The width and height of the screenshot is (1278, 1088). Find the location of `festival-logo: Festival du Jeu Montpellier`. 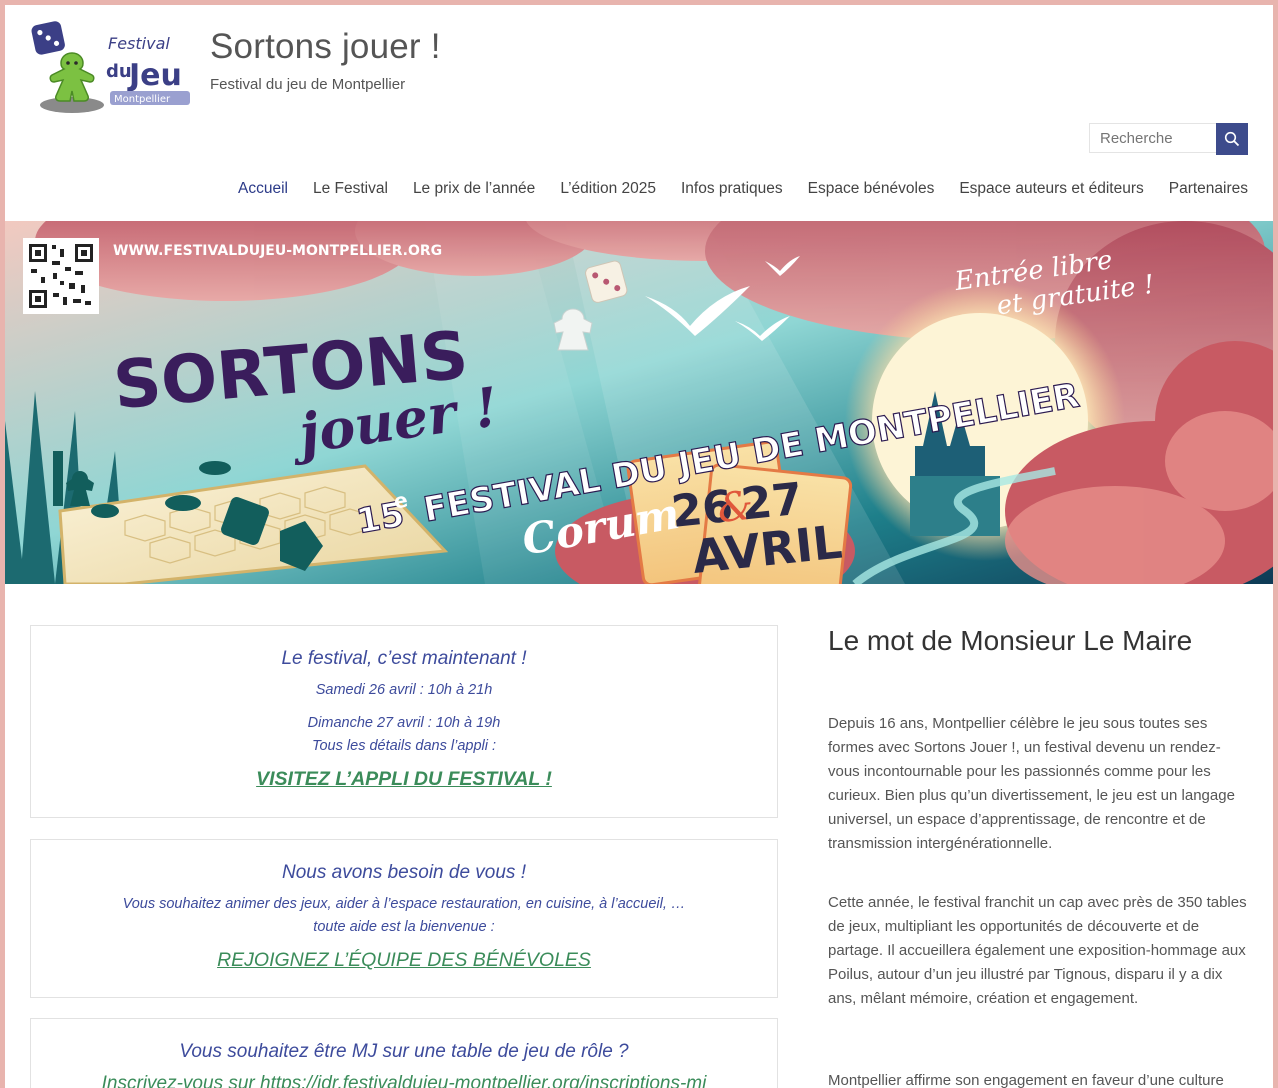

festival-logo: Festival du Jeu Montpellier is located at coordinates (110, 67).